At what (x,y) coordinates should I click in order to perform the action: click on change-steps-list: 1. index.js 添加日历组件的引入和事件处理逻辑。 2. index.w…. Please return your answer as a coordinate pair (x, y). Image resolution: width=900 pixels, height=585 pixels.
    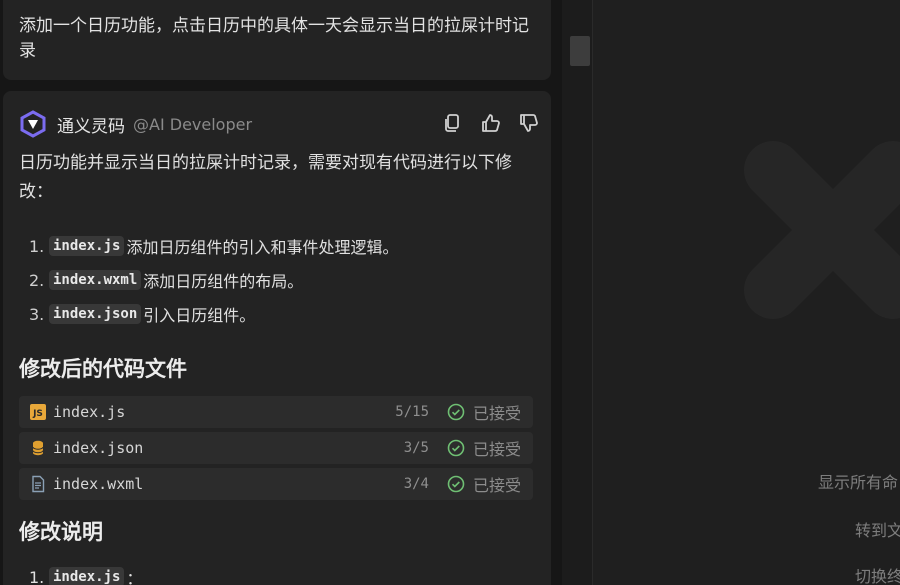
    Looking at the image, I should click on (213, 280).